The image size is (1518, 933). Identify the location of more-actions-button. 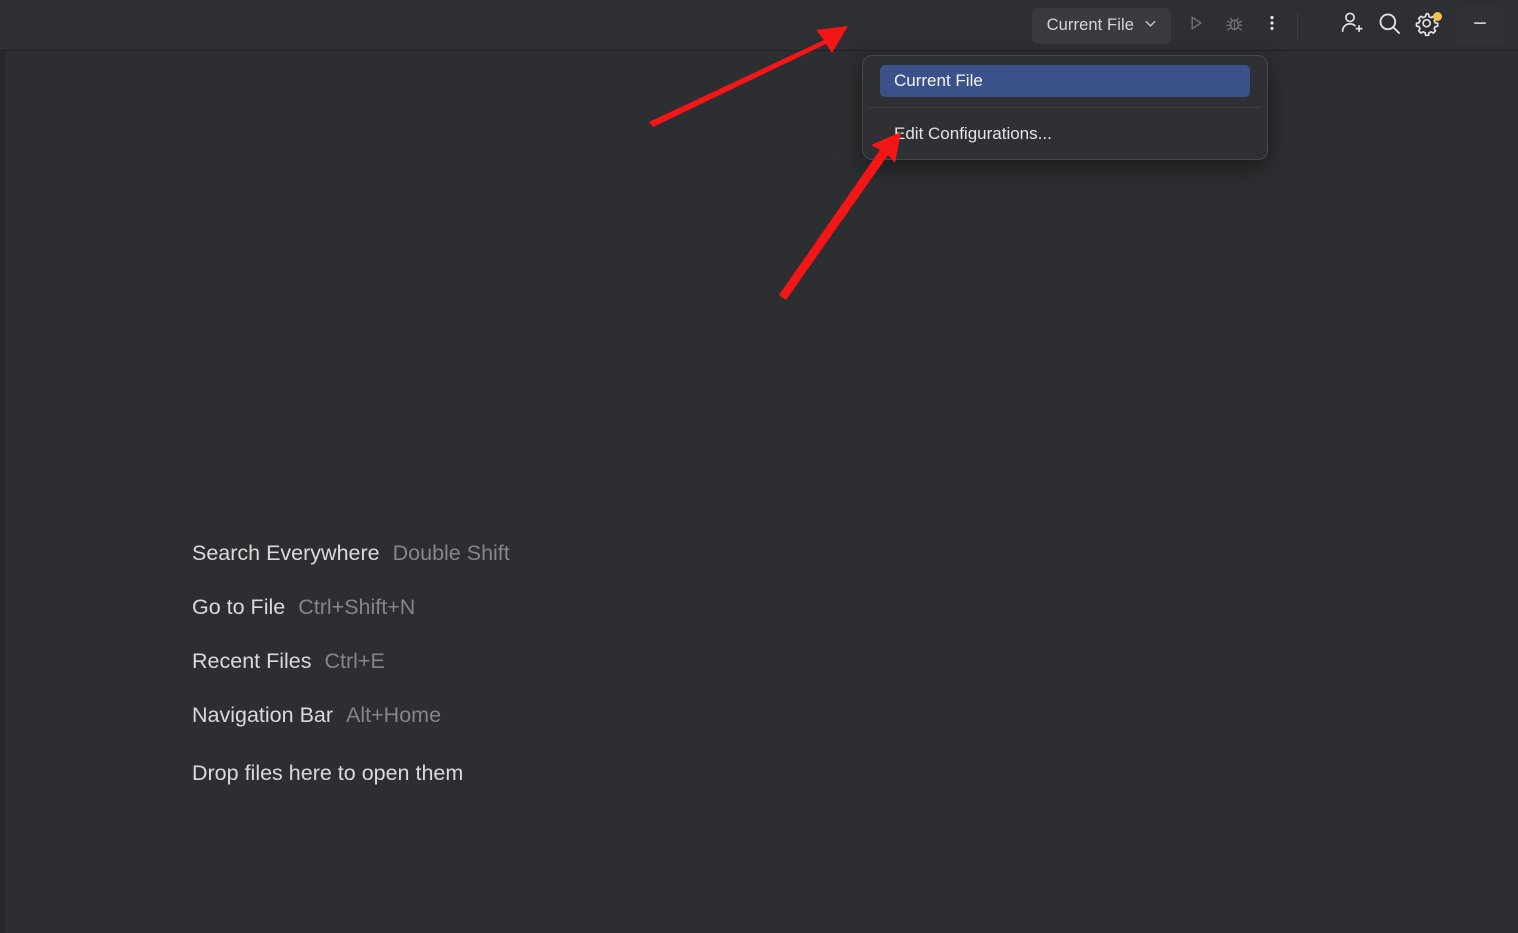
(1272, 26).